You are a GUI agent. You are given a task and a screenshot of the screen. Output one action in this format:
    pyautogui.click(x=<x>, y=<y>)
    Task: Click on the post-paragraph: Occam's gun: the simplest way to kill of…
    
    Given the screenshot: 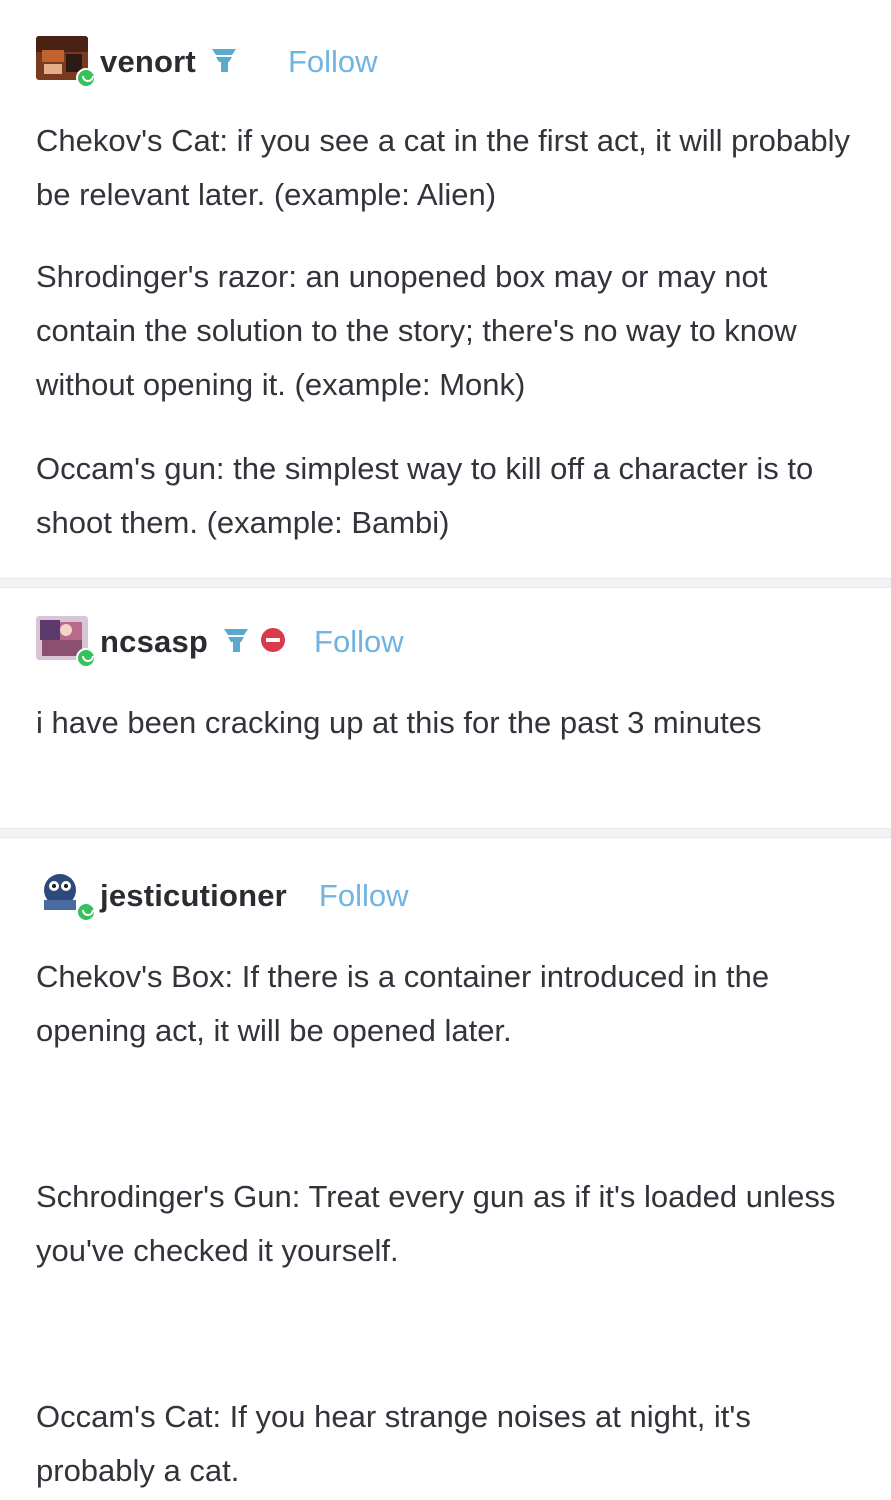 What is the action you would take?
    pyautogui.click(x=425, y=495)
    